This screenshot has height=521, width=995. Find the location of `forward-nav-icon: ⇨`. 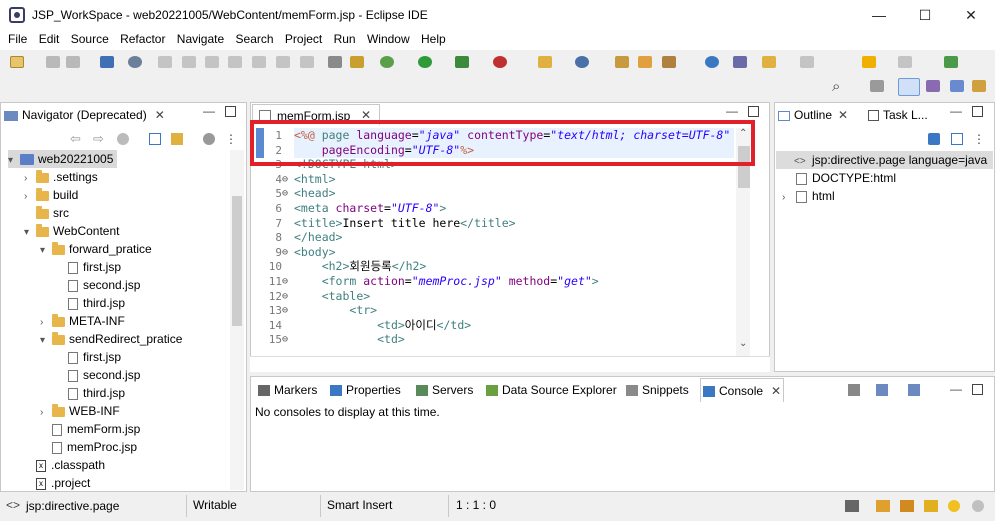

forward-nav-icon: ⇨ is located at coordinates (98, 139).